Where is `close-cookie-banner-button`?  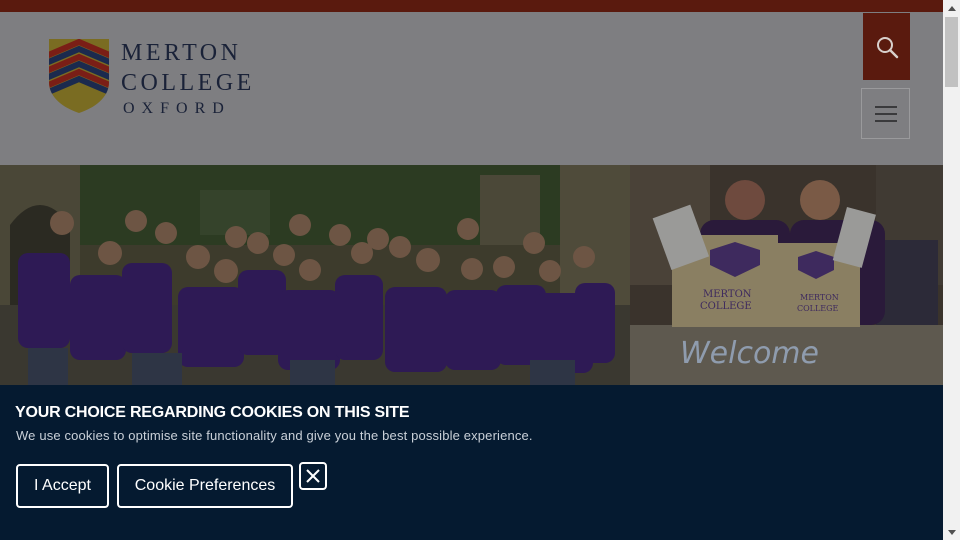
close-cookie-banner-button is located at coordinates (313, 476).